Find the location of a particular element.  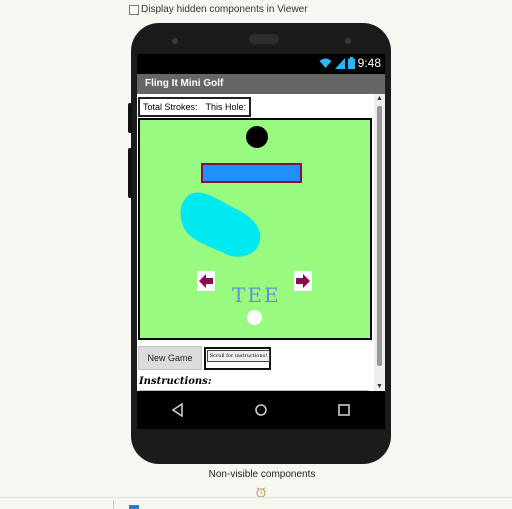

signal-icon is located at coordinates (339, 63).